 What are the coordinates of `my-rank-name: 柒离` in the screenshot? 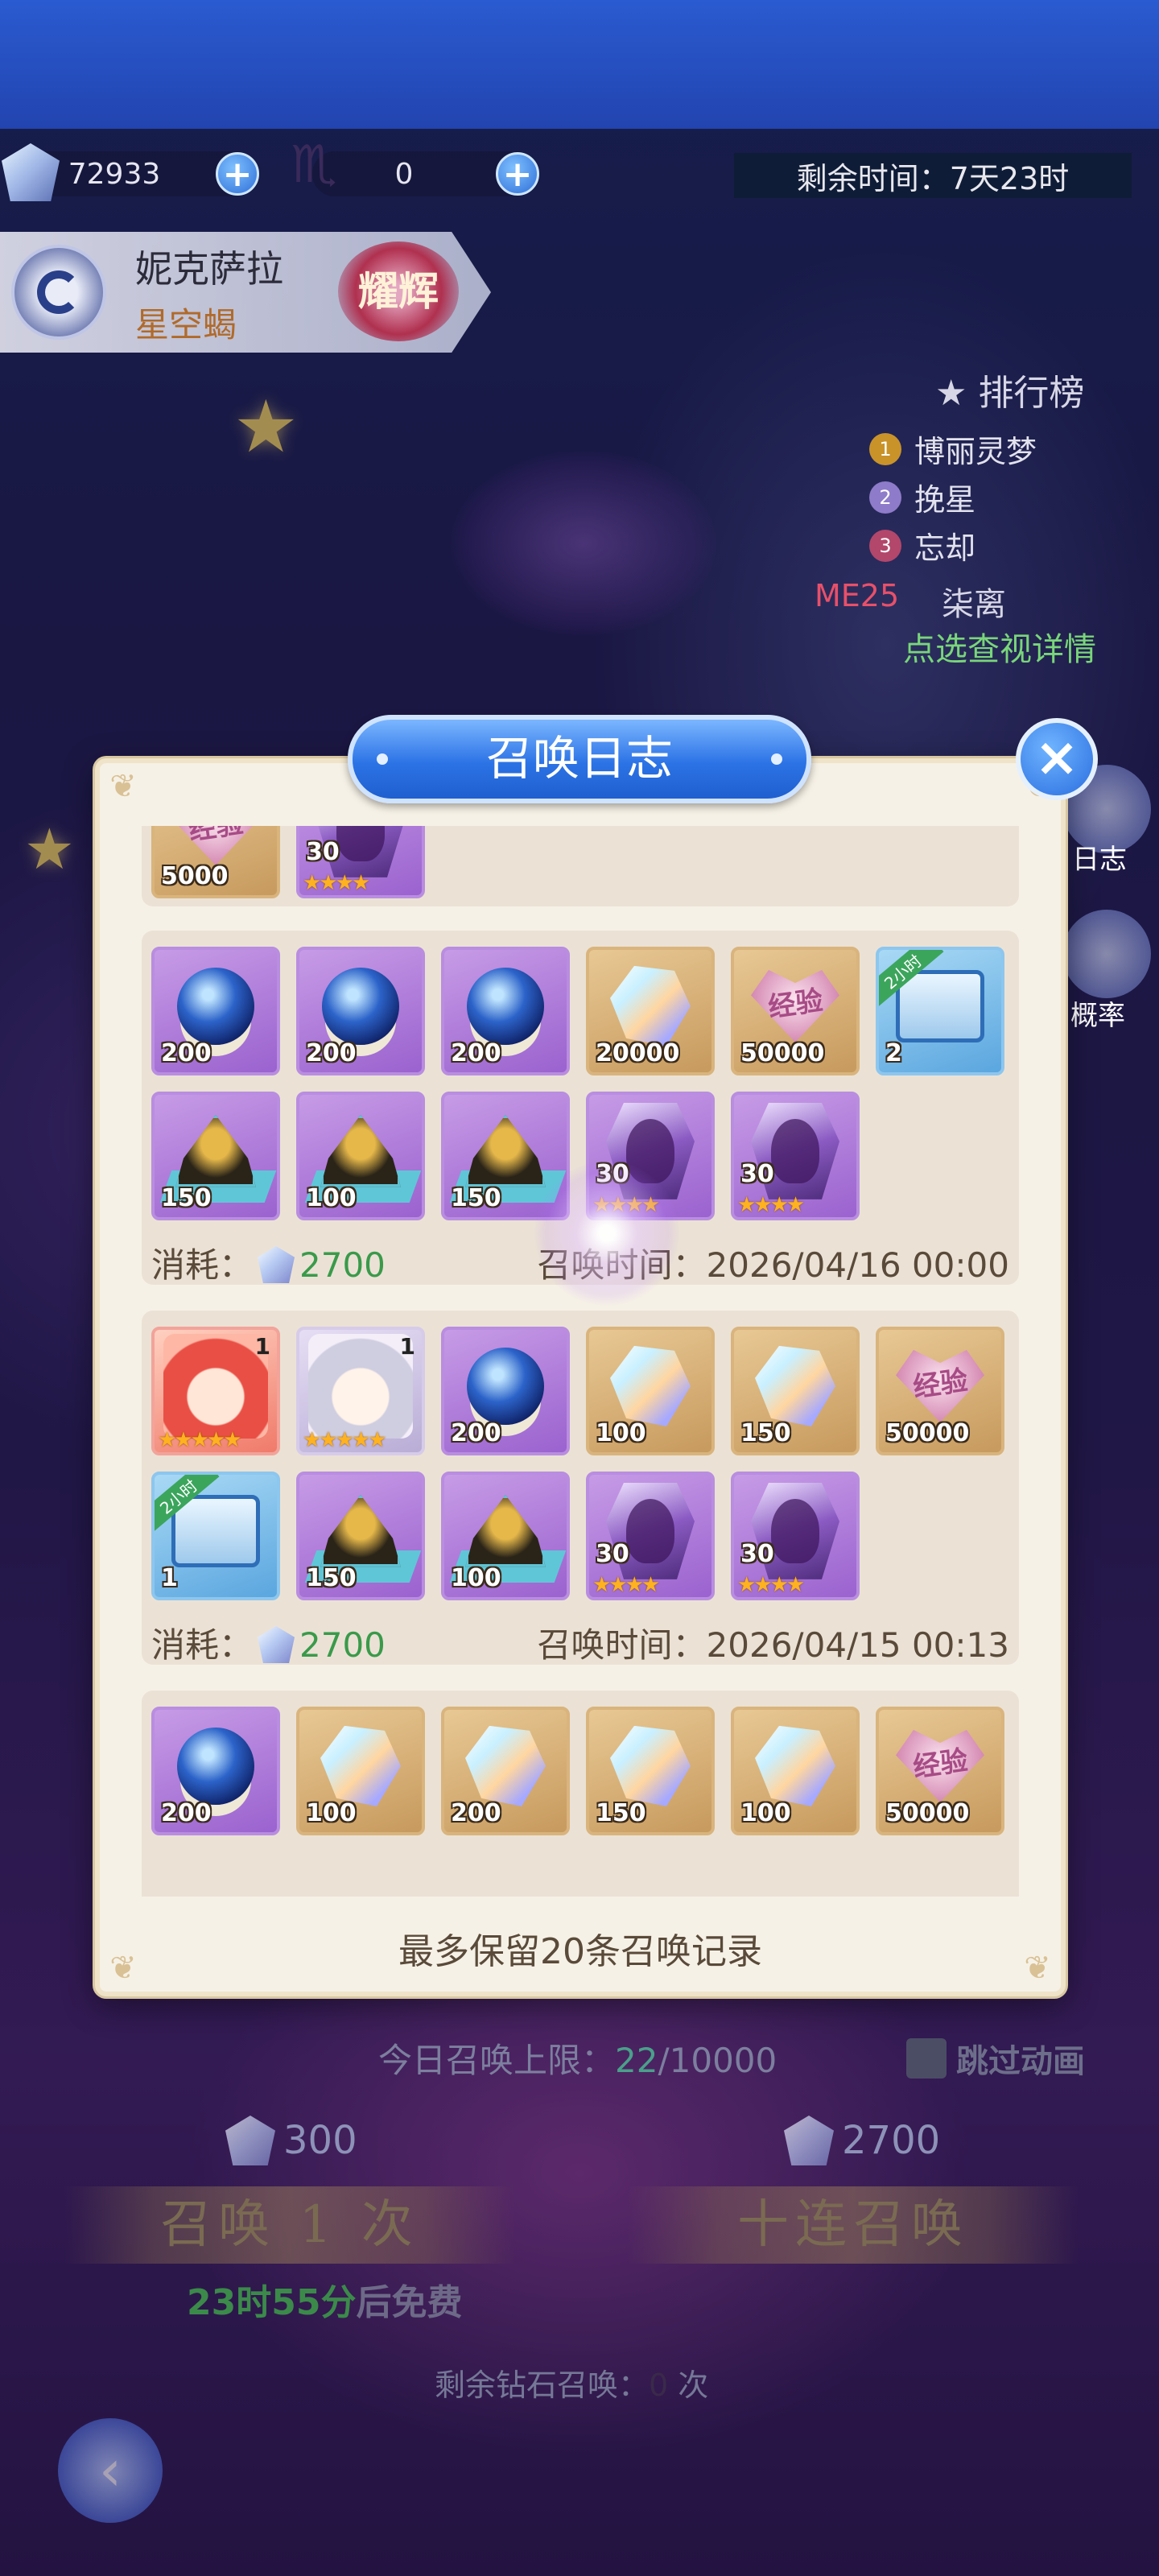 It's located at (974, 604).